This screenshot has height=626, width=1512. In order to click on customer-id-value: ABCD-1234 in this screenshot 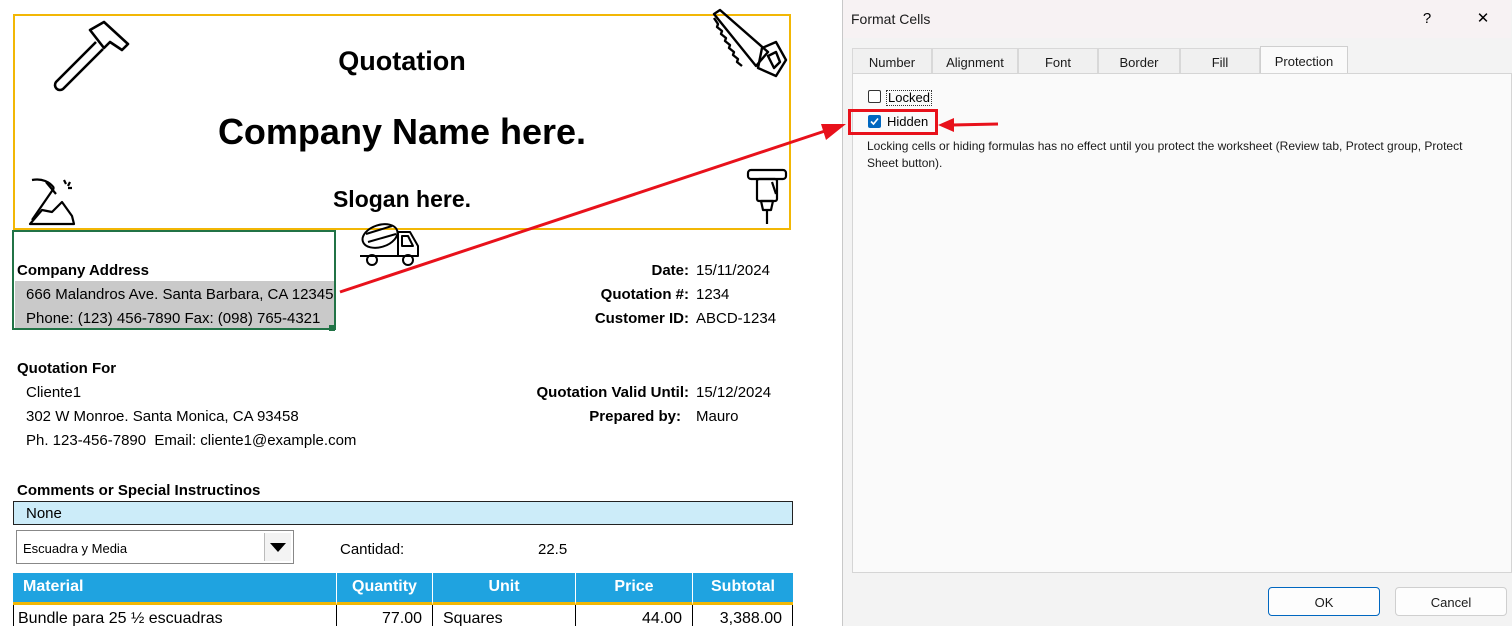, I will do `click(736, 318)`.